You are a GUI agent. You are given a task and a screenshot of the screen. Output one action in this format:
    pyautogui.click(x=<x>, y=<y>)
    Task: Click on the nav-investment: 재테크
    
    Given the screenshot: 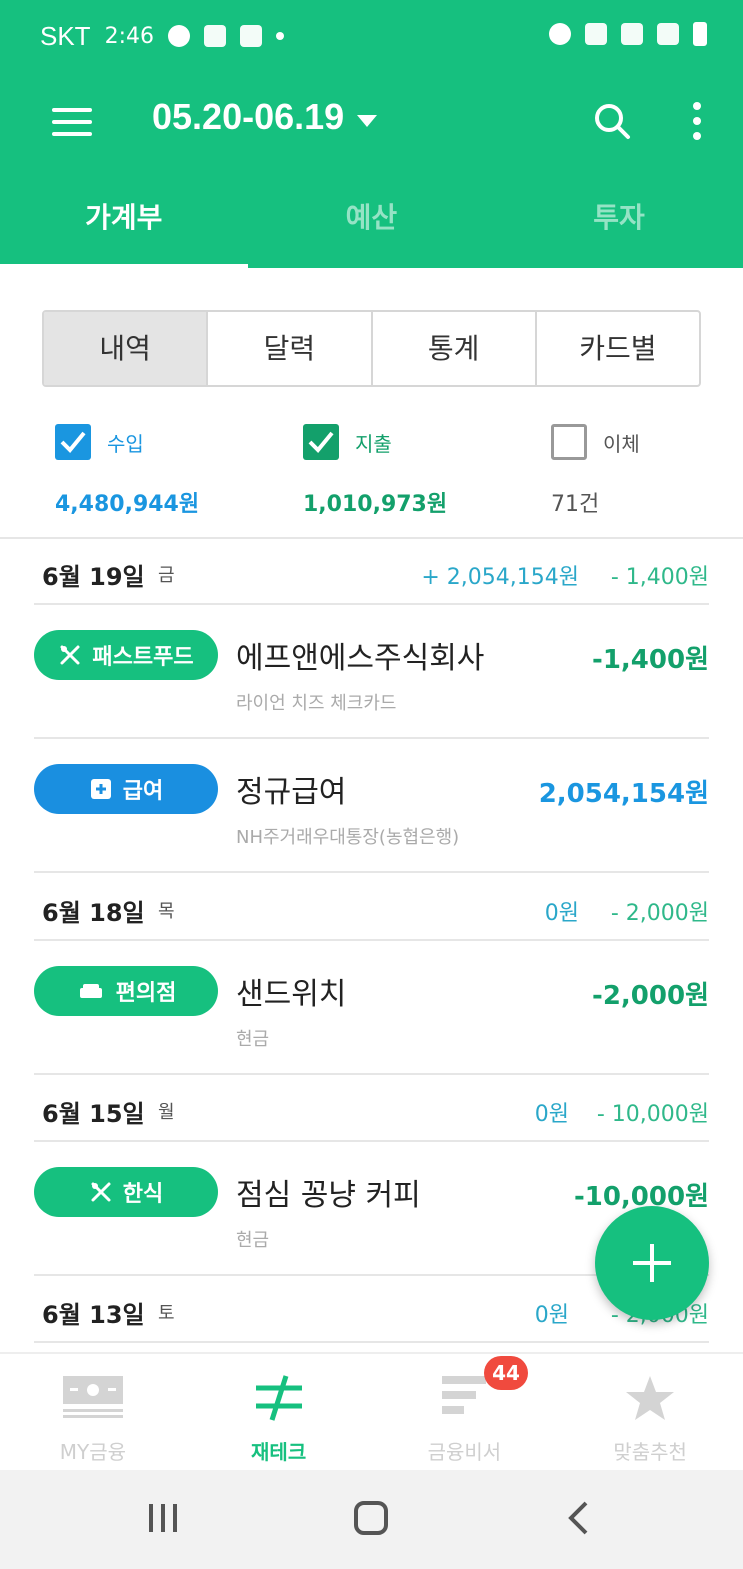 What is the action you would take?
    pyautogui.click(x=279, y=1412)
    